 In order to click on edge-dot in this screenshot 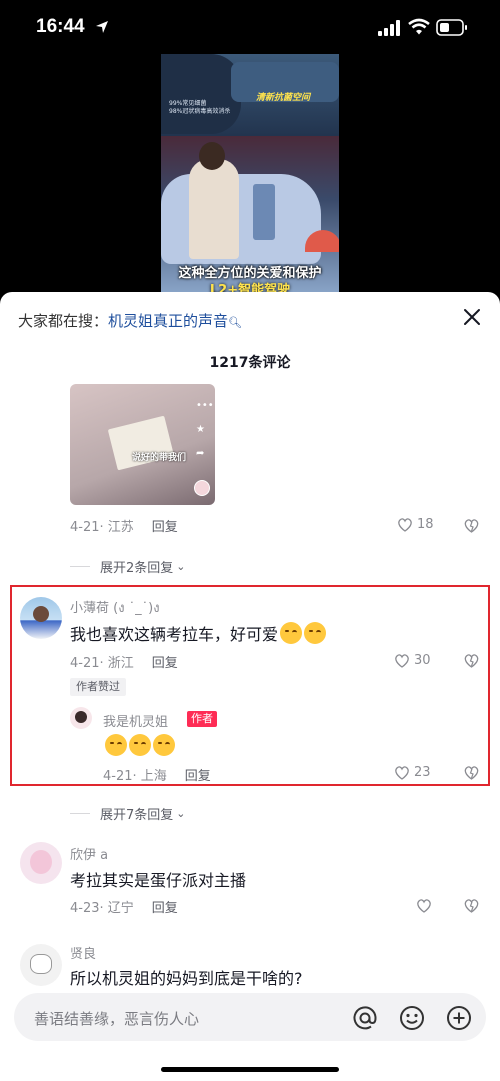, I will do `click(497, 243)`.